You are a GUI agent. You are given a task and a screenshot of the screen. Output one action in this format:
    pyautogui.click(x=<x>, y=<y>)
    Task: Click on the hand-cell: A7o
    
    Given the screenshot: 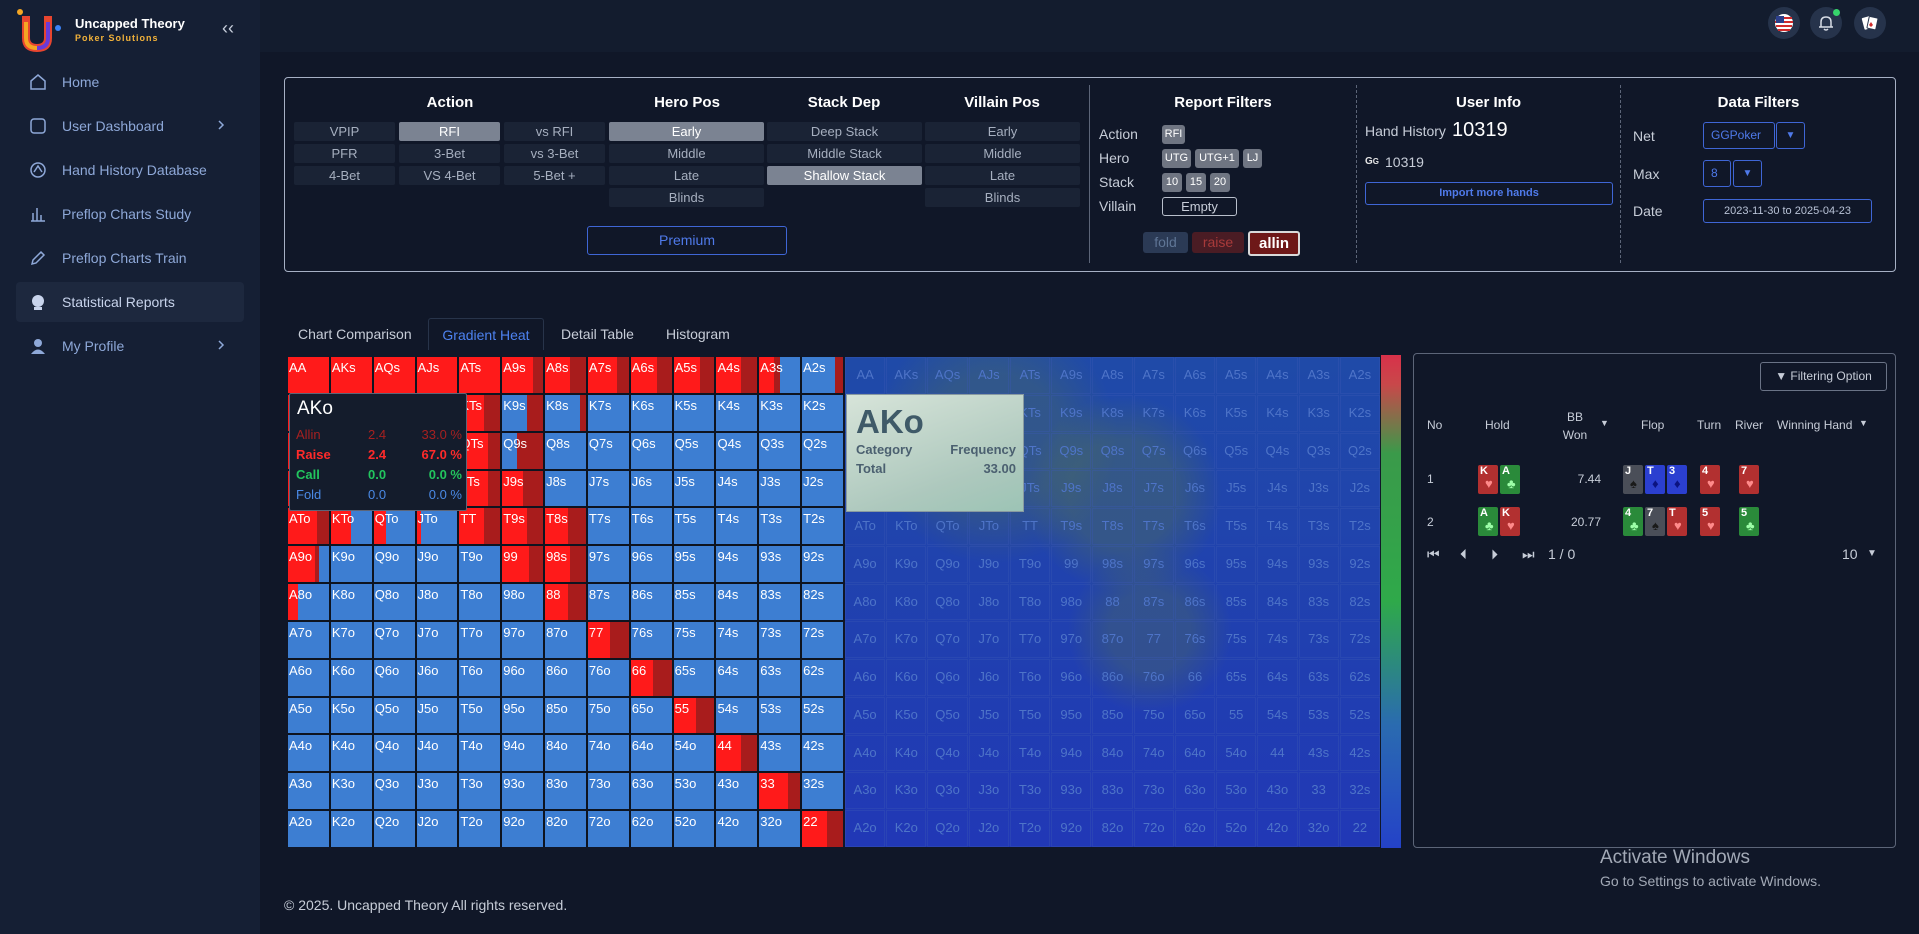 What is the action you would take?
    pyautogui.click(x=308, y=639)
    